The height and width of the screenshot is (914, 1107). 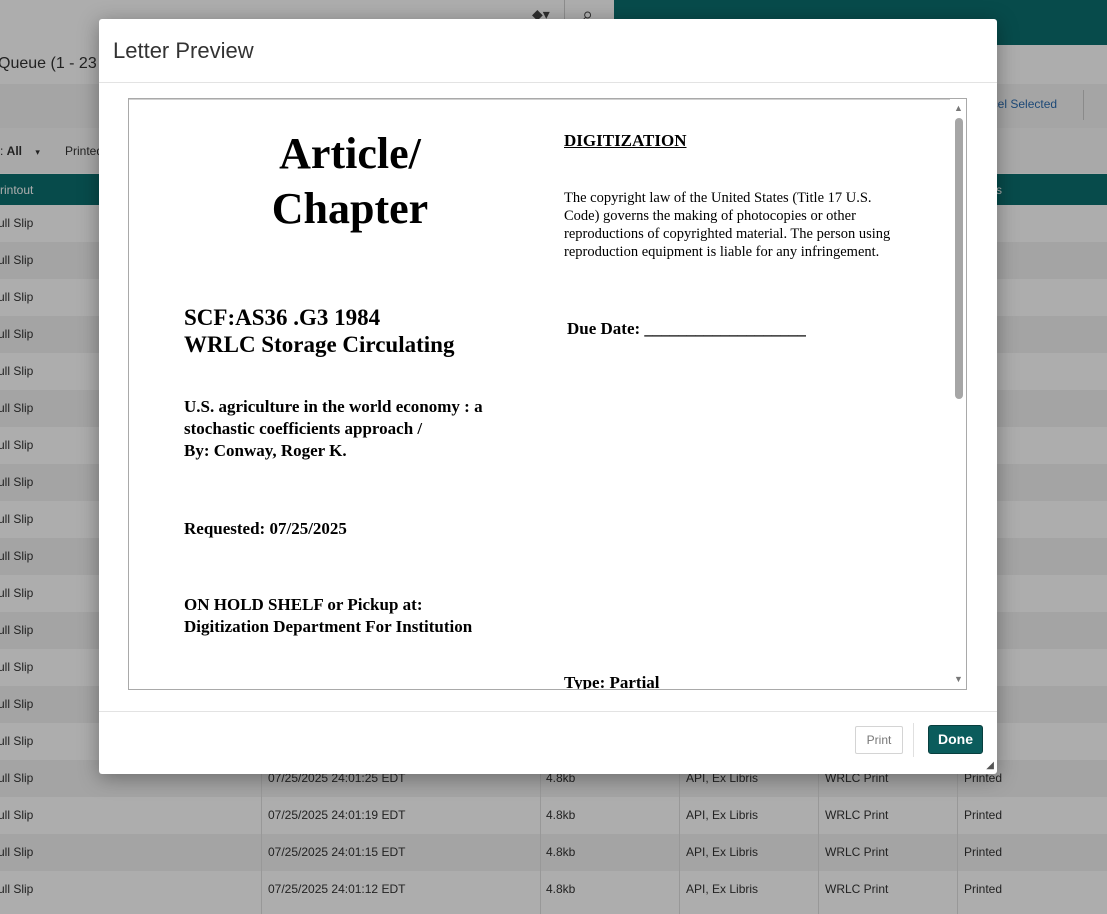 I want to click on resize-grip-icon: ◢, so click(x=990, y=766).